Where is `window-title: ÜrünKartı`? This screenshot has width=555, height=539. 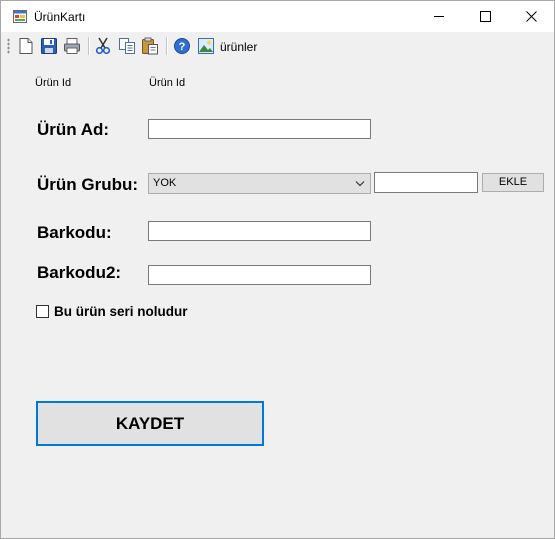 window-title: ÜrünKartı is located at coordinates (60, 17).